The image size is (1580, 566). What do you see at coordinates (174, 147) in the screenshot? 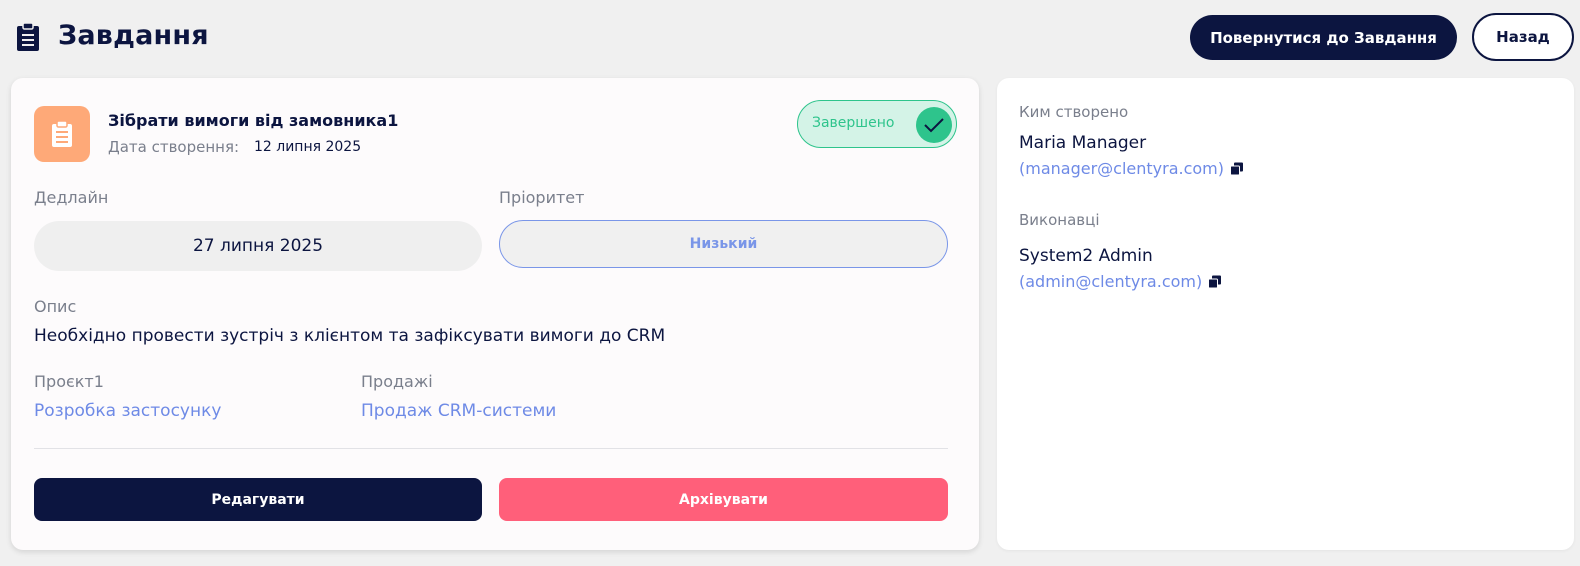
I see `created-date-label: Дата створення:` at bounding box center [174, 147].